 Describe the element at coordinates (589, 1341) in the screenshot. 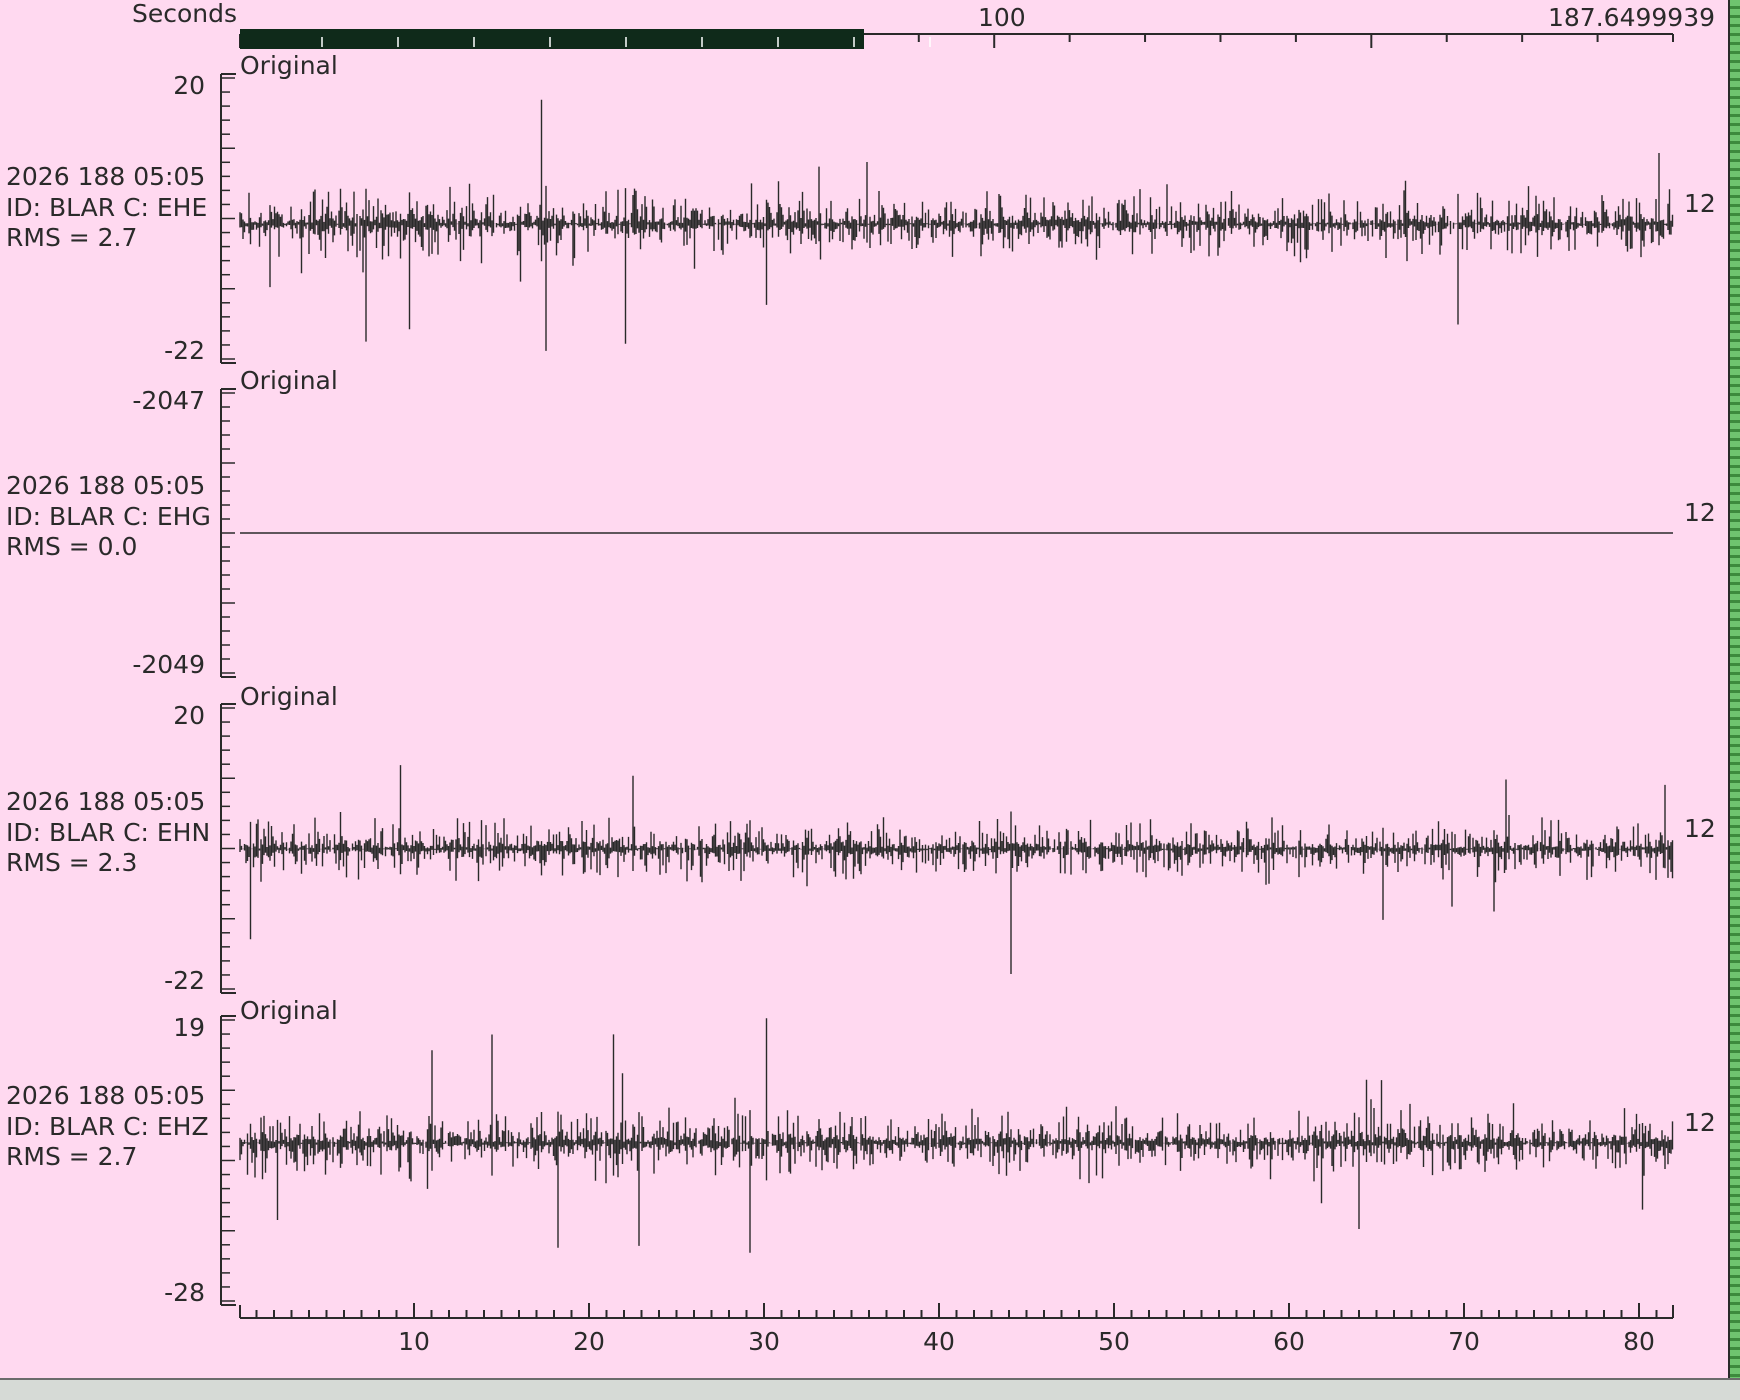

I see `bottom-axis-tick-label: 20` at that location.